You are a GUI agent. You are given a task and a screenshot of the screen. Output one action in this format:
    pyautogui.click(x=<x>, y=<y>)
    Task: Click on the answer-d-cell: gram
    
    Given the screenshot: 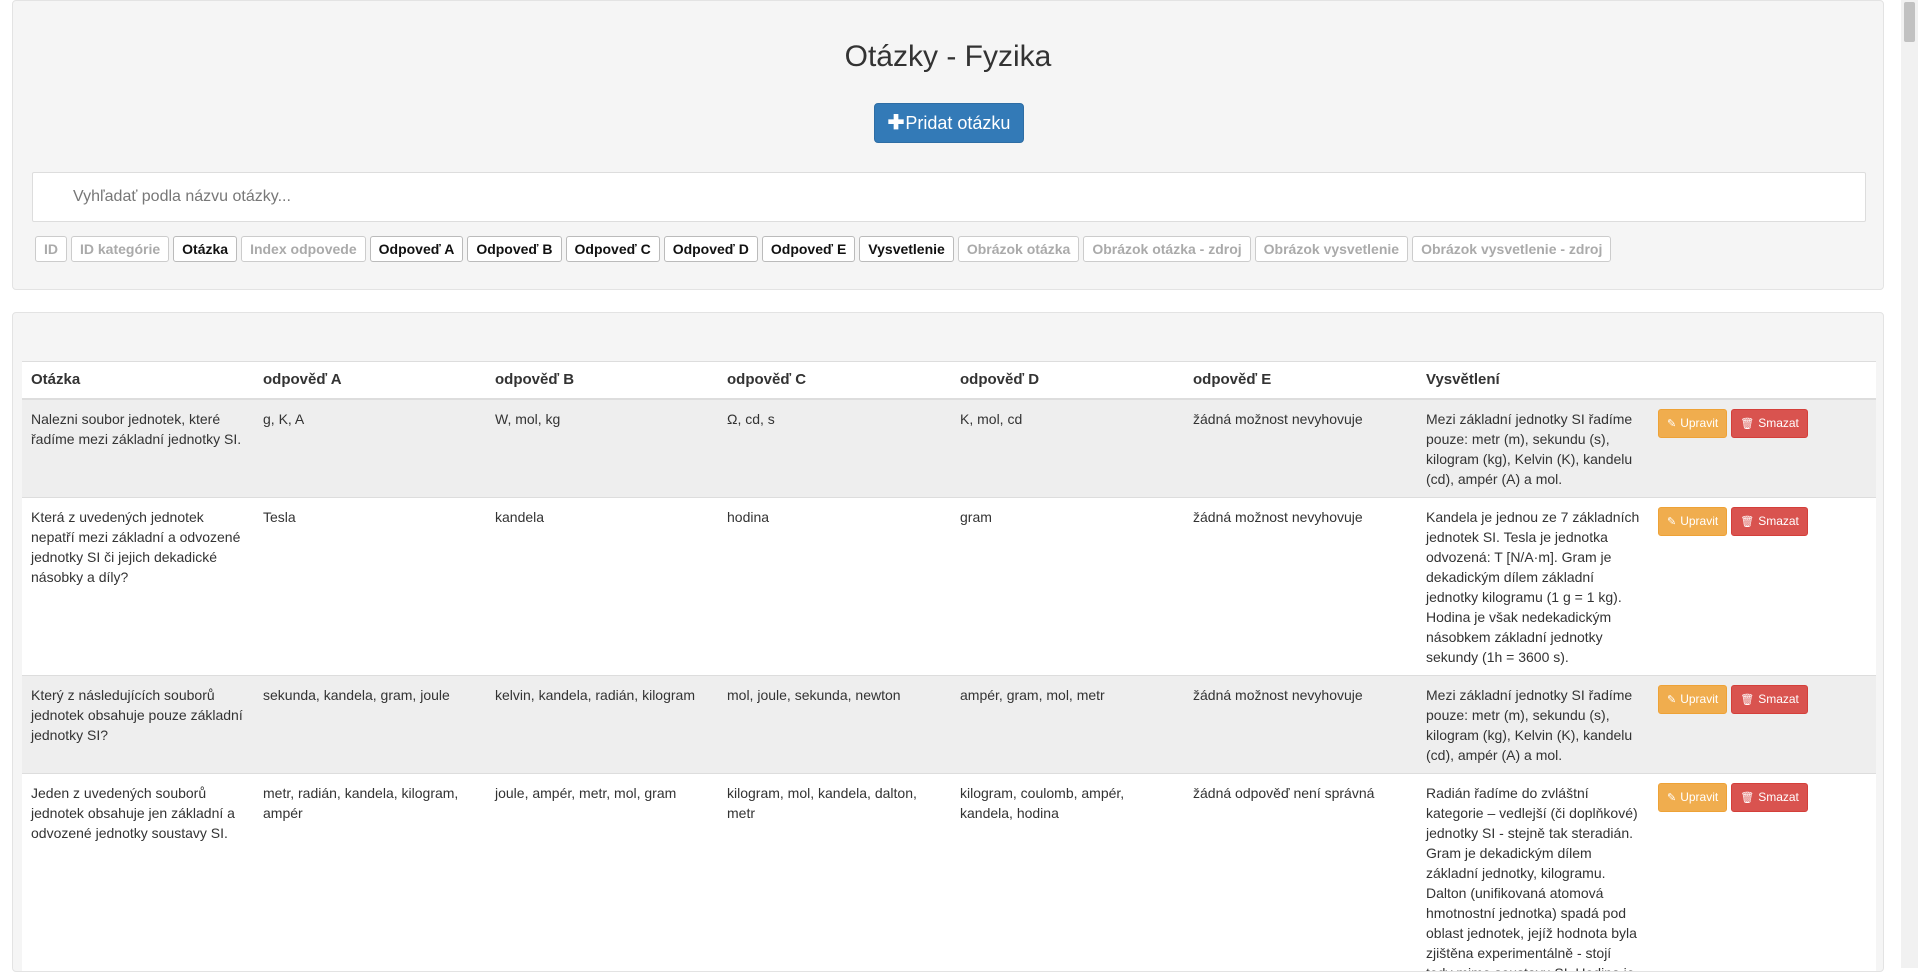 What is the action you would take?
    pyautogui.click(x=1067, y=585)
    